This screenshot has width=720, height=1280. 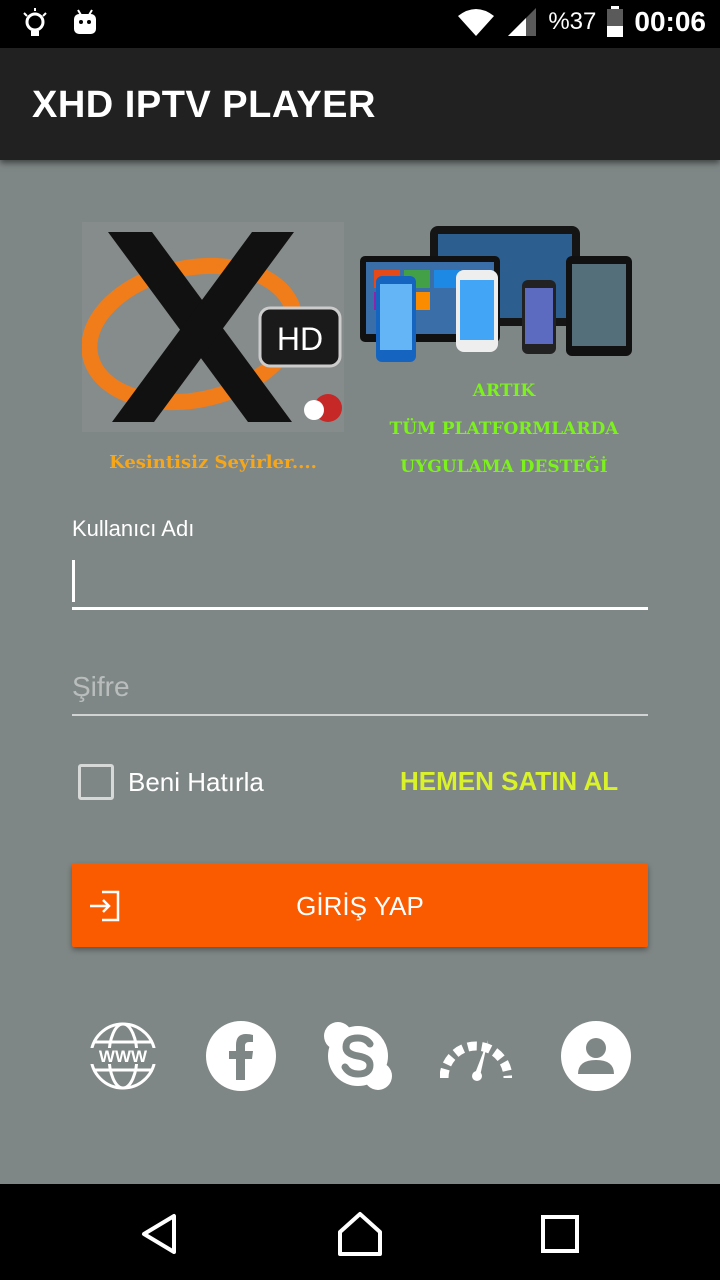 I want to click on speedometer-icon, so click(x=476, y=1056).